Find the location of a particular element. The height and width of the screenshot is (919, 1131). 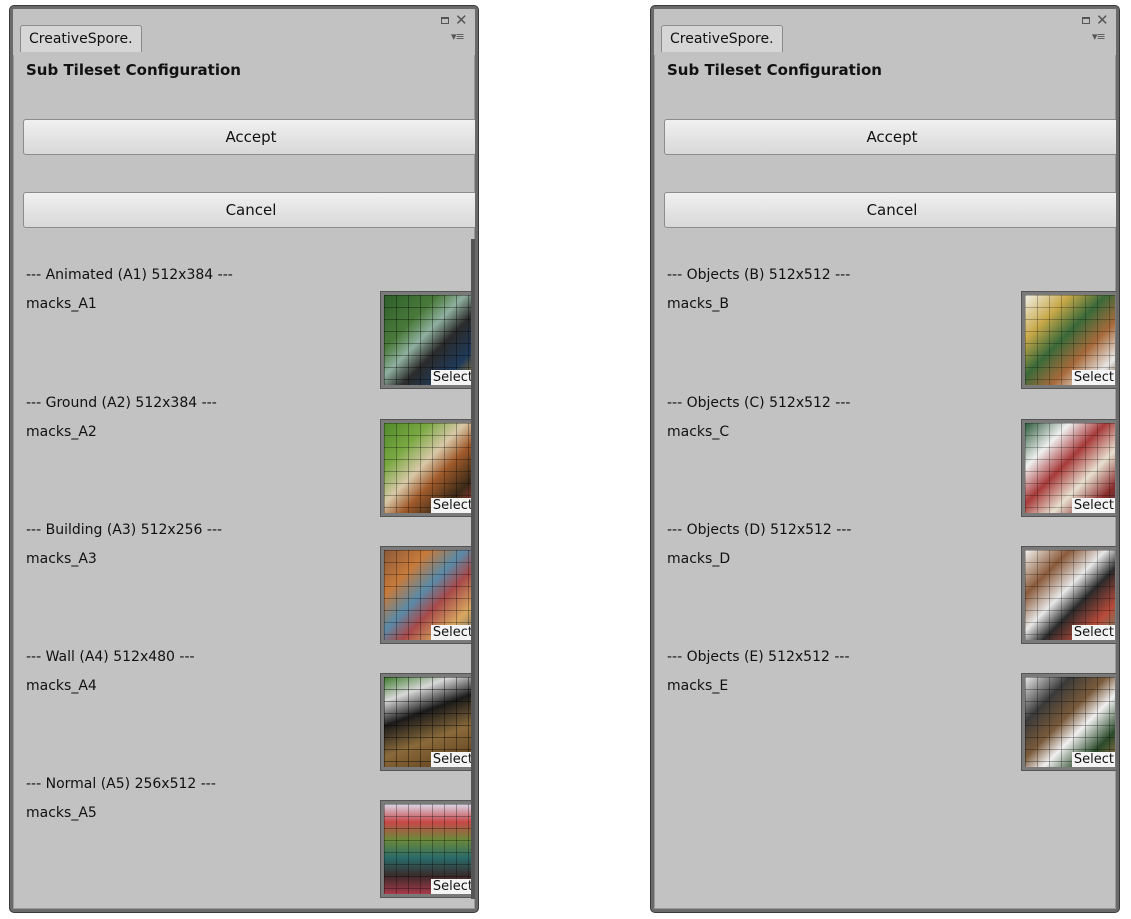

tileset-thumbnail-c: Select is located at coordinates (1068, 468).